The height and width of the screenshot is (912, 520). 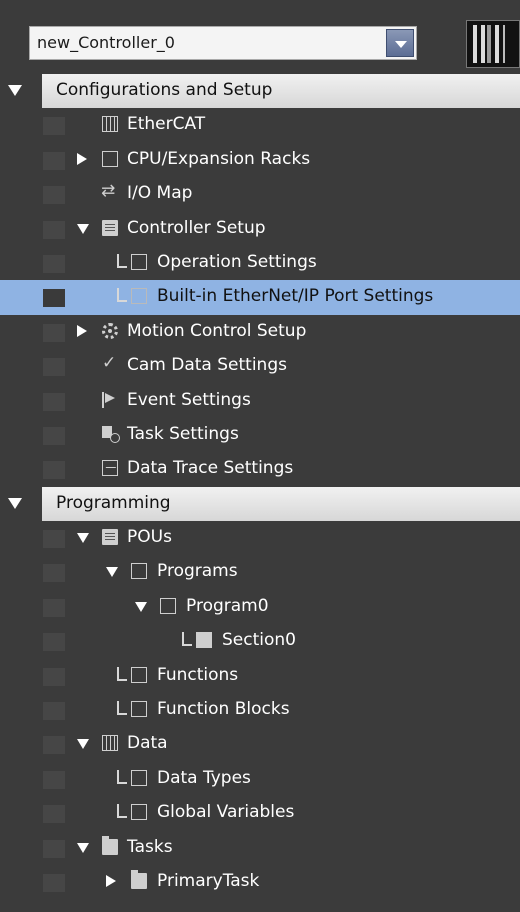 What do you see at coordinates (110, 124) in the screenshot?
I see `ethercat-icon` at bounding box center [110, 124].